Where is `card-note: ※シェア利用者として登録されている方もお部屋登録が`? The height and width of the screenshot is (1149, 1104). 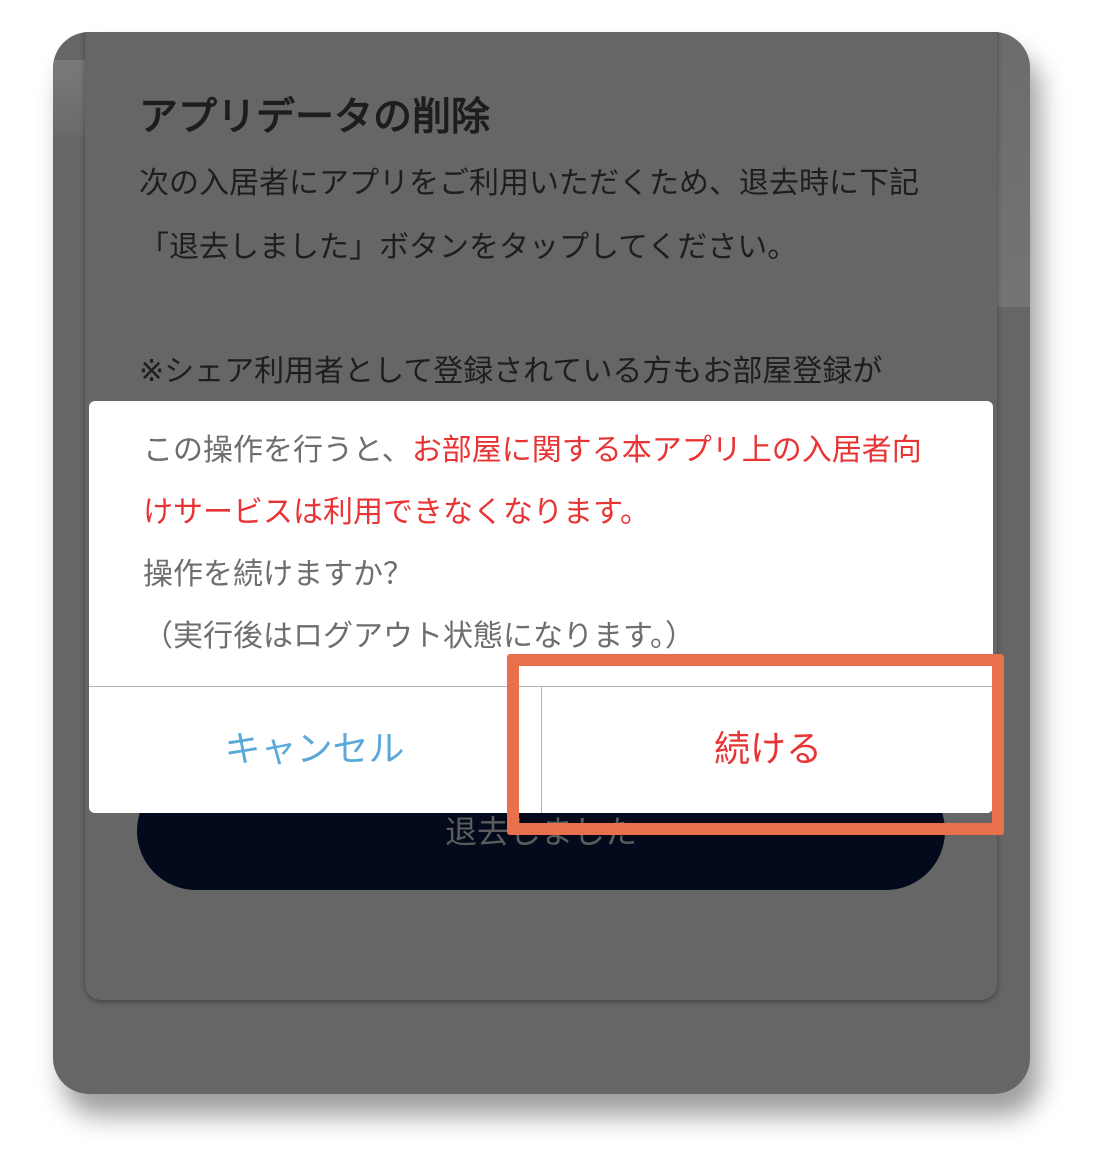
card-note: ※シェア利用者として登録されている方もお部屋登録が is located at coordinates (511, 371).